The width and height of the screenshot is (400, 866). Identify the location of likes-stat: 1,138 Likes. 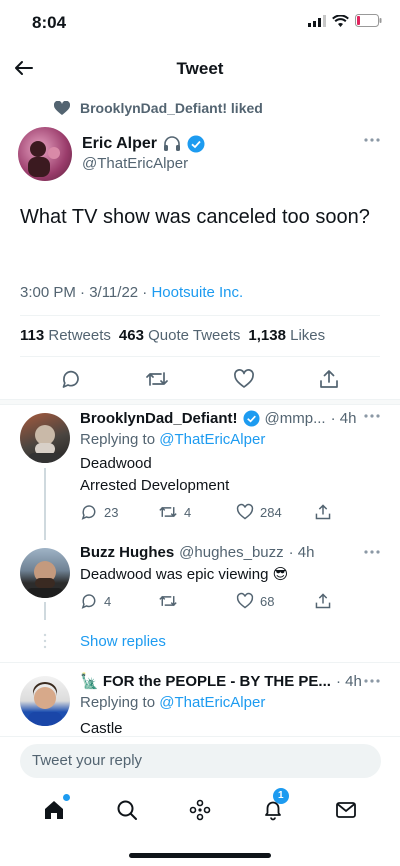
(286, 335).